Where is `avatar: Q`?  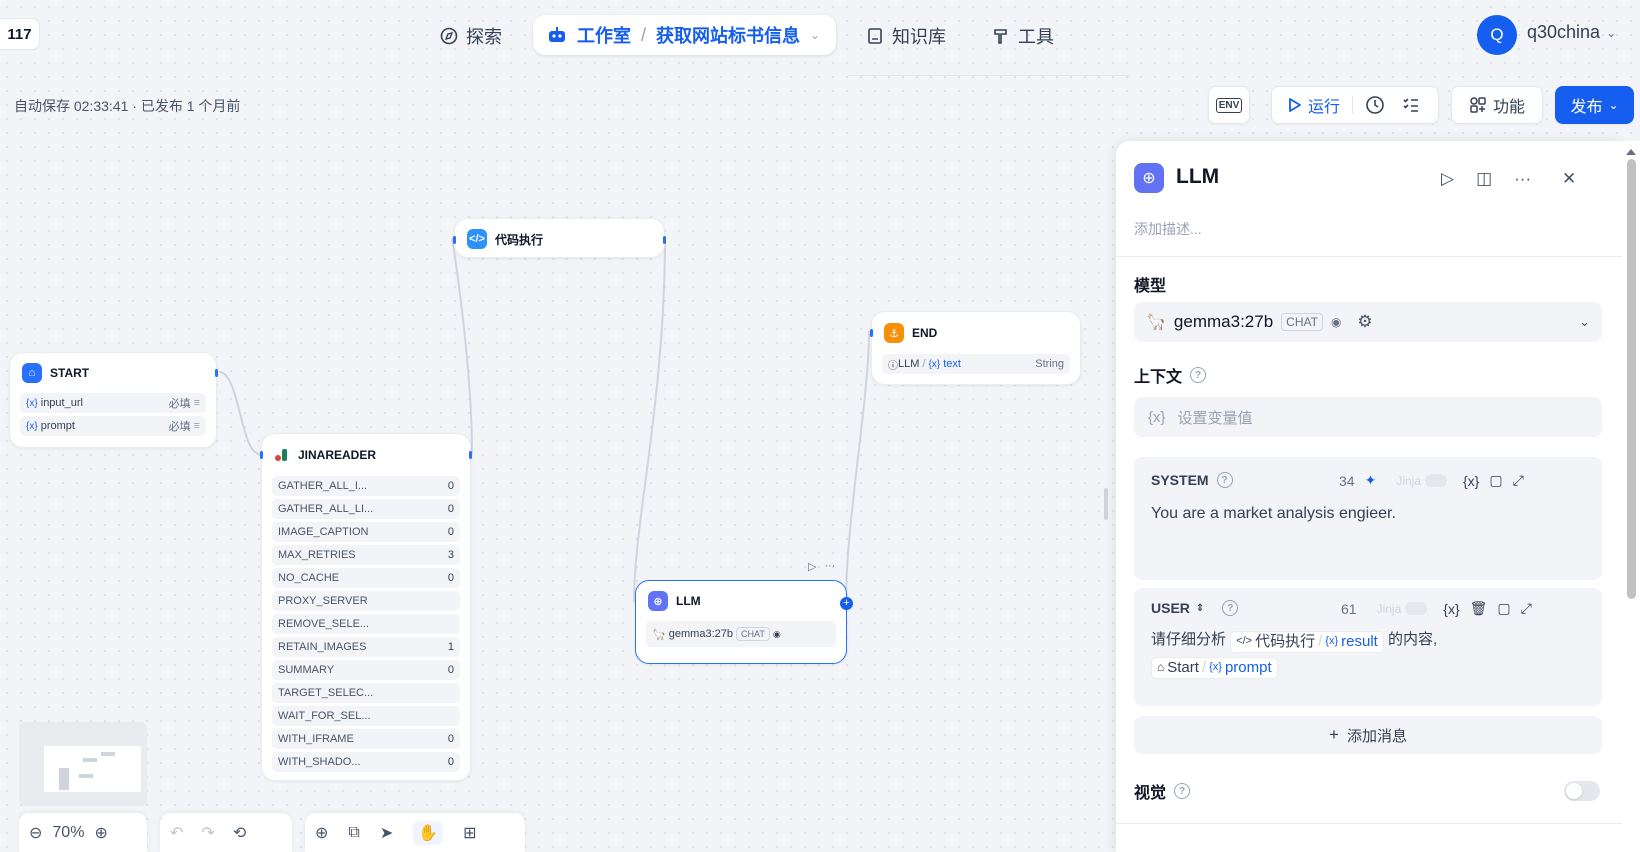
avatar: Q is located at coordinates (1497, 35).